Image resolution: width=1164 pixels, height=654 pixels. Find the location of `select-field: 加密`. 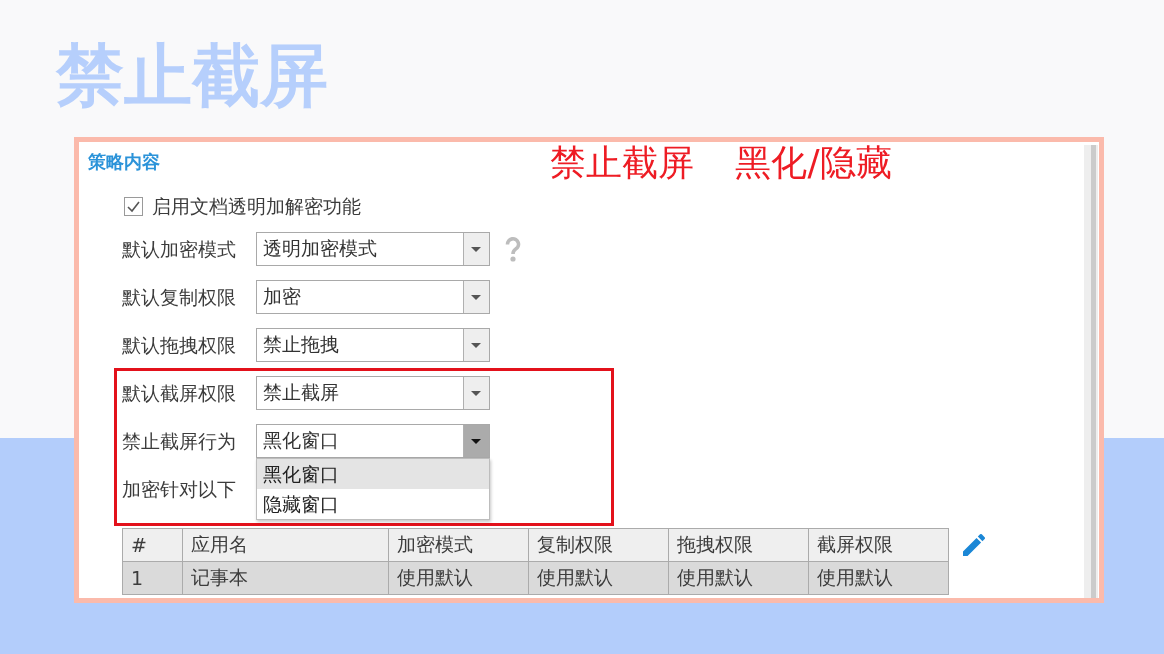

select-field: 加密 is located at coordinates (373, 297).